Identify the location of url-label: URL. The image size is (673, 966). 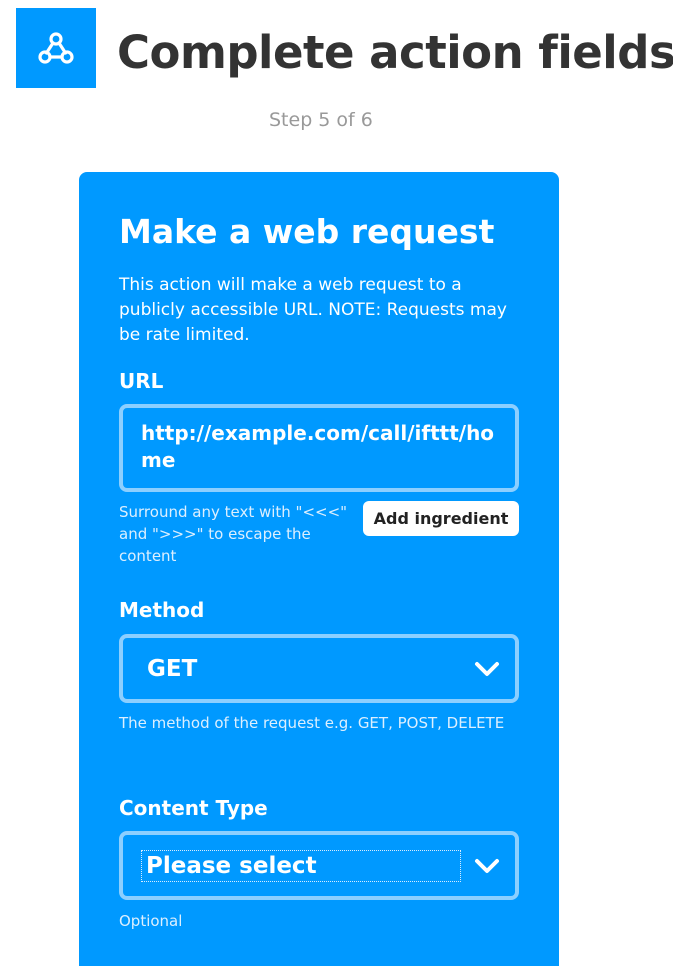
(141, 381).